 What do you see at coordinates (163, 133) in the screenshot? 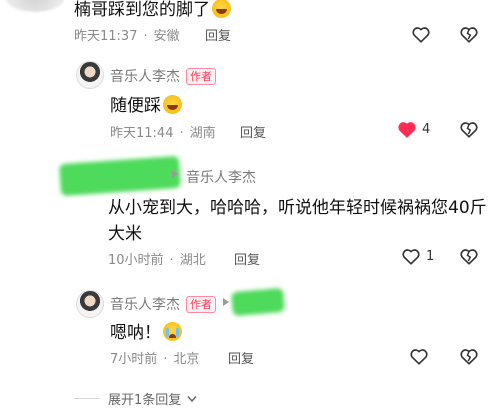
I see `comment-meta: 昨天11:44 · 湖南` at bounding box center [163, 133].